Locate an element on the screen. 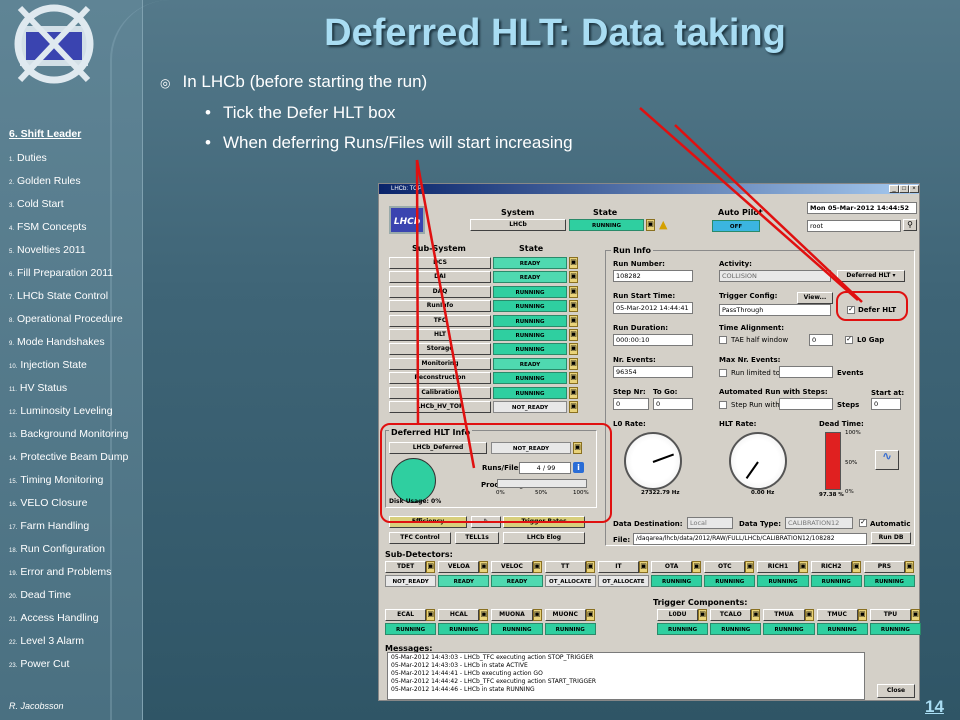 The width and height of the screenshot is (960, 720). toc-item: 19. Error and Problems is located at coordinates (68, 575).